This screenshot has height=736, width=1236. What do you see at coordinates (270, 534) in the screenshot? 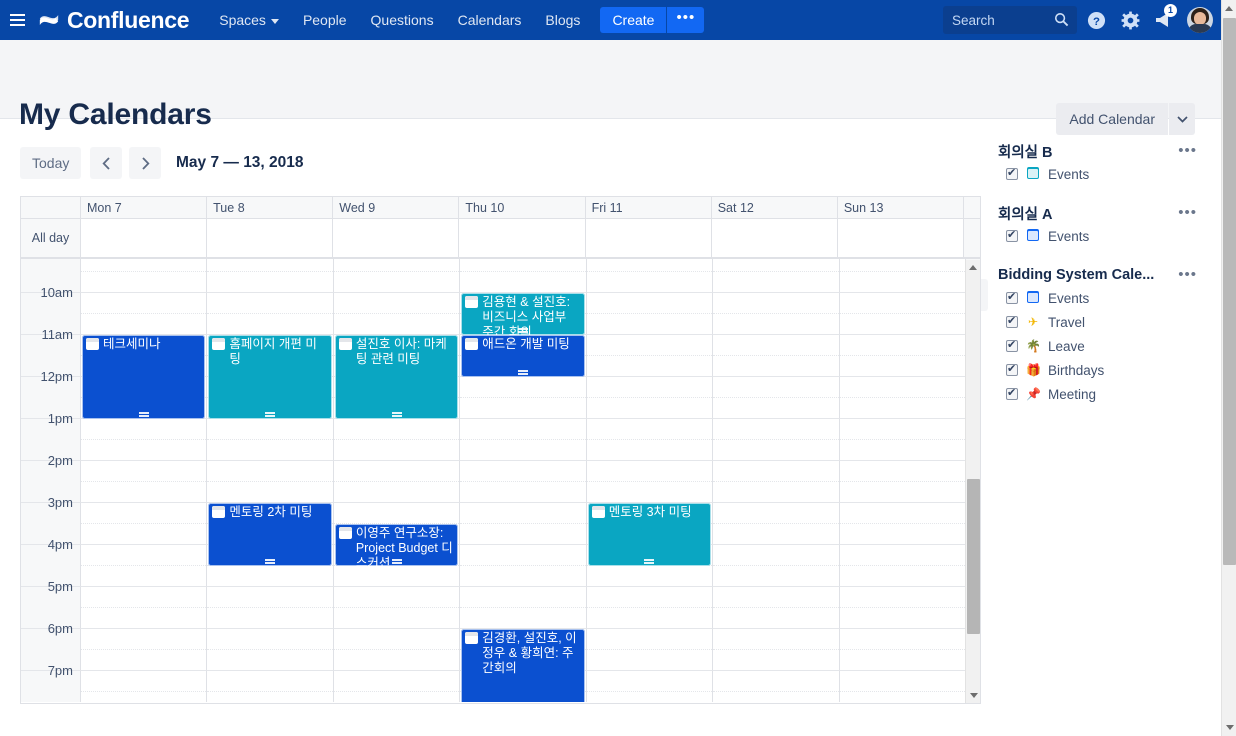
I see `calendar-event: 멘토링 2차 미팅` at bounding box center [270, 534].